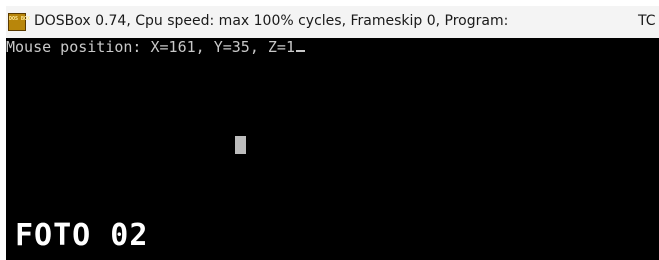 The height and width of the screenshot is (260, 659). Describe the element at coordinates (240, 145) in the screenshot. I see `block-mouse-cursor` at that location.